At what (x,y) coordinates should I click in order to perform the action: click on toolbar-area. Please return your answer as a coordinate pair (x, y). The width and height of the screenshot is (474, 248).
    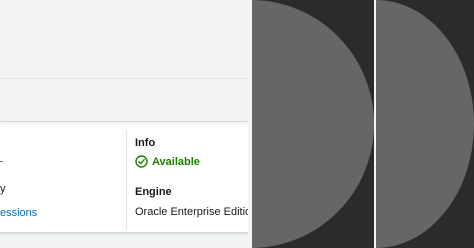
    Looking at the image, I should click on (124, 100).